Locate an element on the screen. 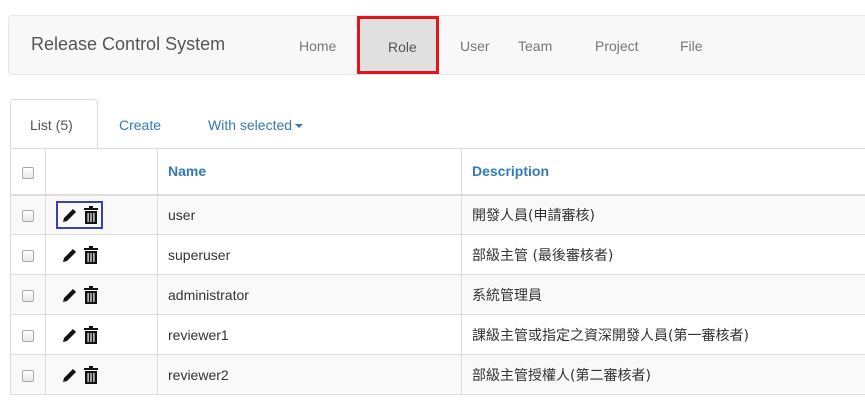  header-actions is located at coordinates (101, 172).